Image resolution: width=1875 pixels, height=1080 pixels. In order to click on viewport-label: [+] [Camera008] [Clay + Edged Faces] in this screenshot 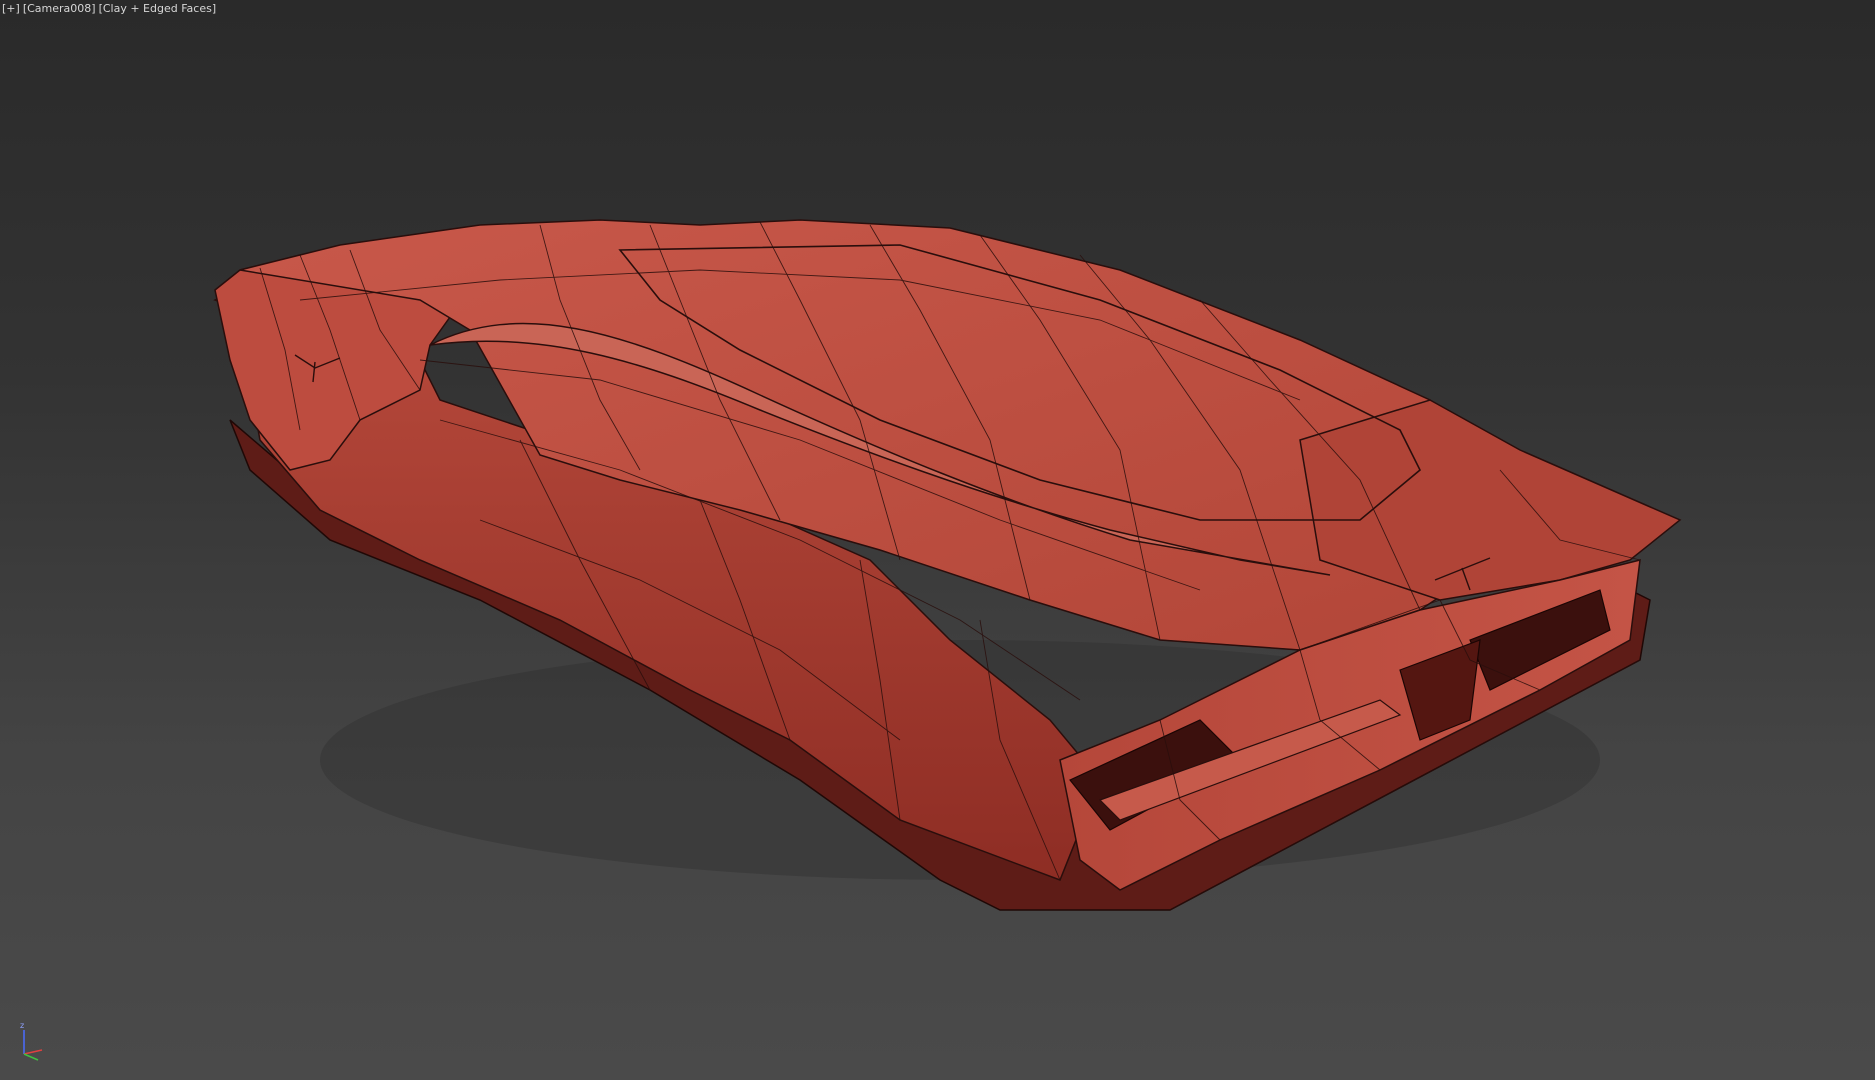, I will do `click(109, 8)`.